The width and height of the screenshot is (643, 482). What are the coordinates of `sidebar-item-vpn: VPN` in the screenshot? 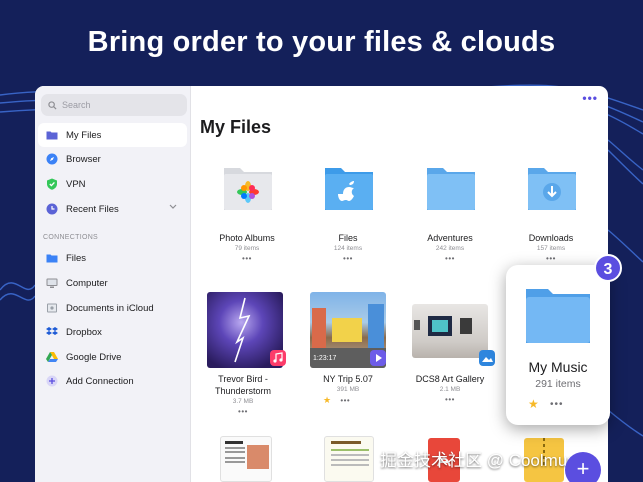 It's located at (112, 184).